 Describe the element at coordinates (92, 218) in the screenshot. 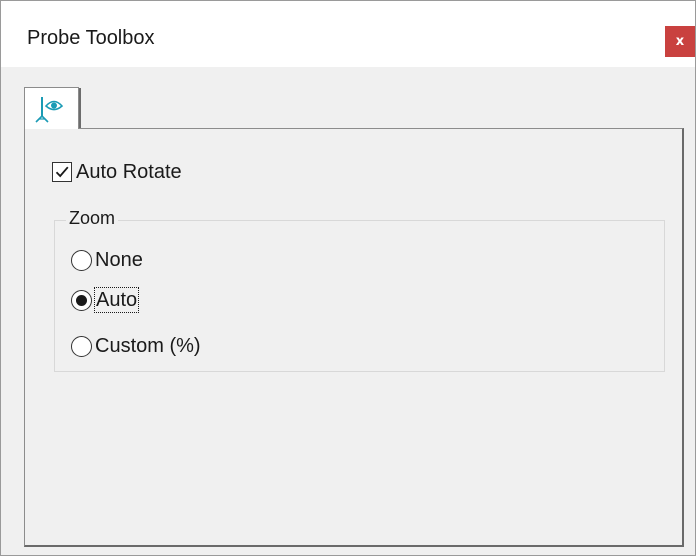

I see `zoom-group-title: Zoom` at that location.